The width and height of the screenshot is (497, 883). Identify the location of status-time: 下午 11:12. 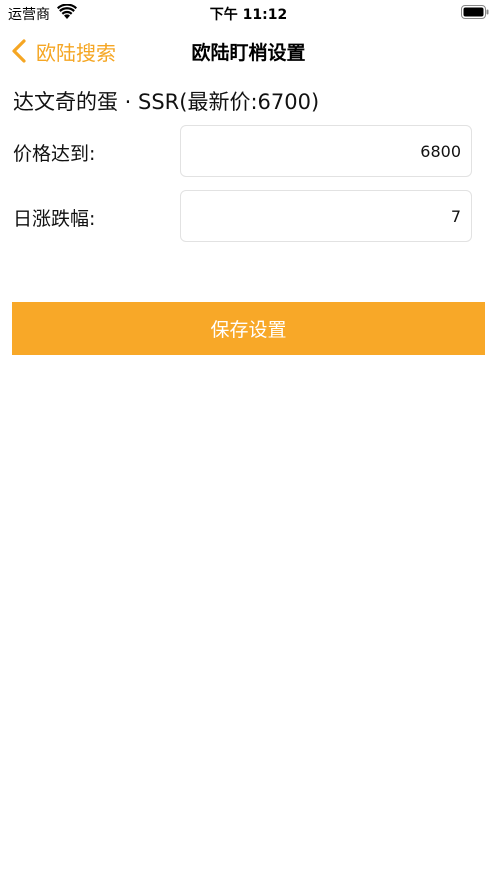
(248, 15).